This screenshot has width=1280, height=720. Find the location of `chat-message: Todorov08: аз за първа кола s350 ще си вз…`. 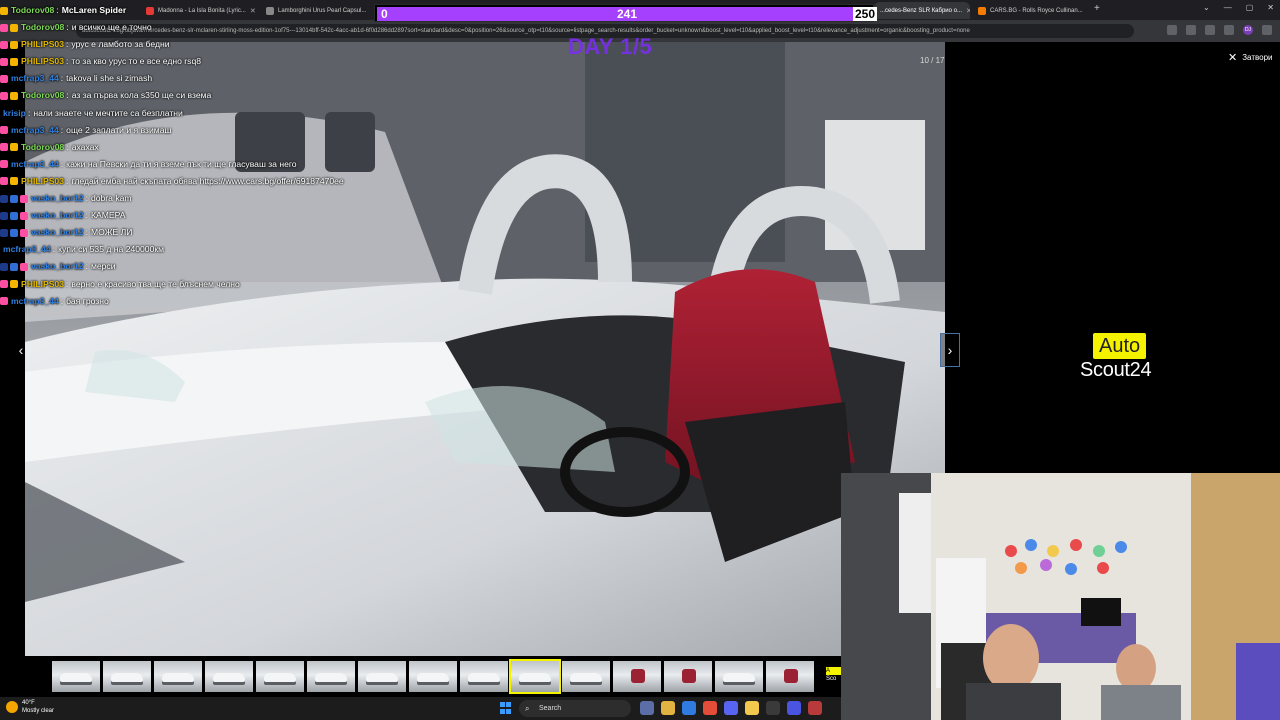

chat-message: Todorov08: аз за първа кола s350 ще си вз… is located at coordinates (220, 95).